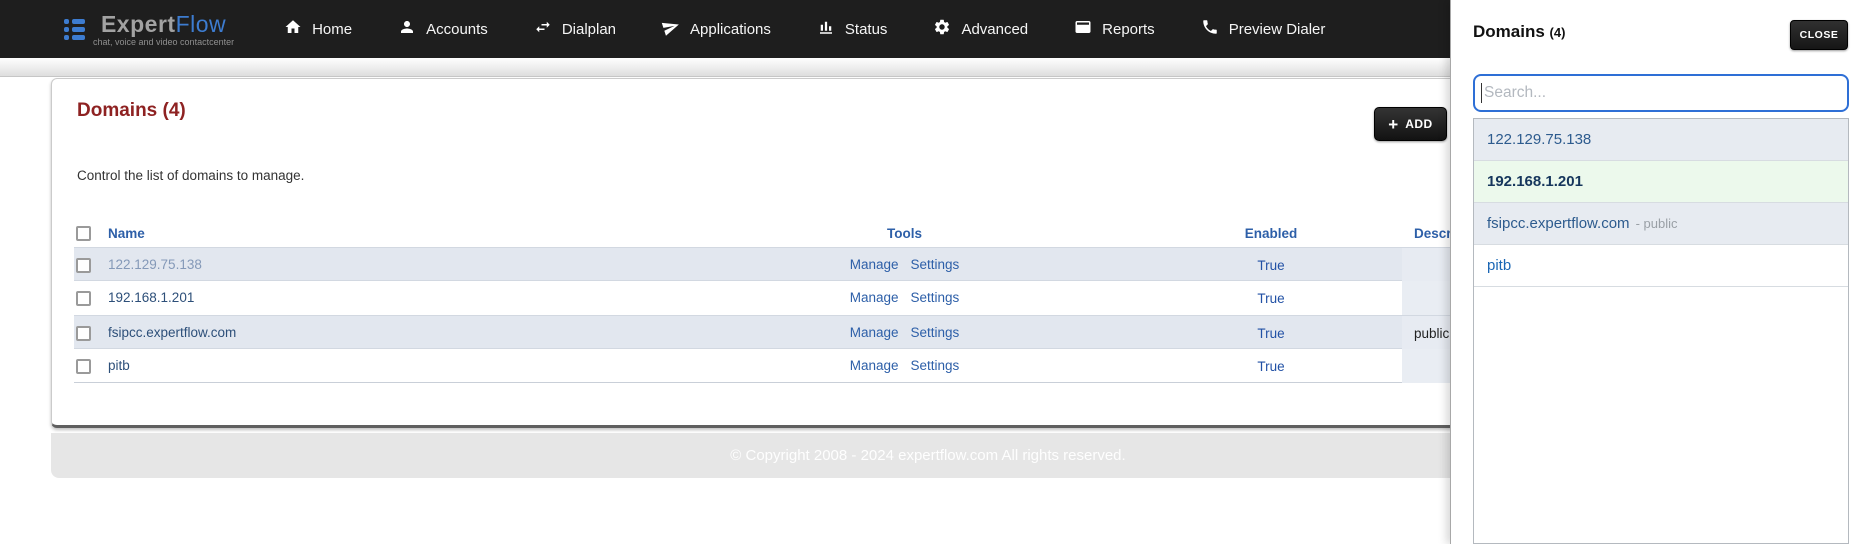  What do you see at coordinates (1661, 140) in the screenshot?
I see `domain-list-item: 122.129.75.138` at bounding box center [1661, 140].